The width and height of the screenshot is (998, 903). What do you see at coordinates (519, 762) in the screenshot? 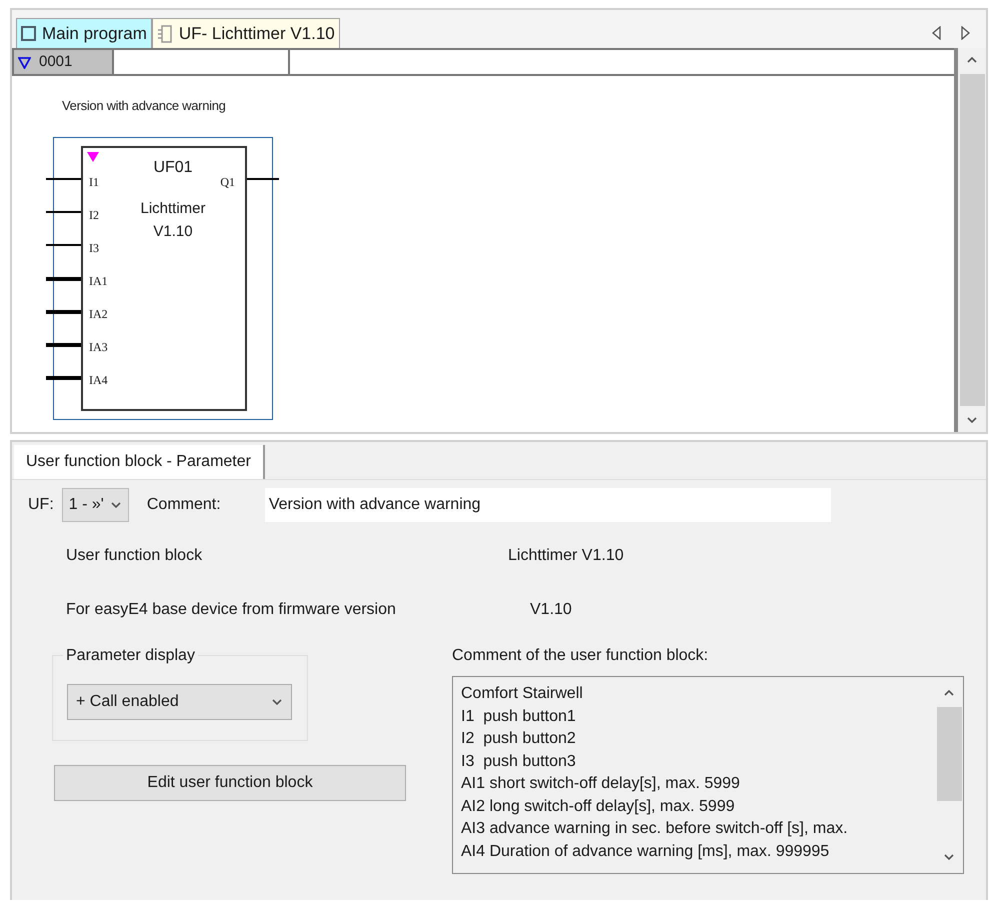
I see `comment-line: I3 push button3` at bounding box center [519, 762].